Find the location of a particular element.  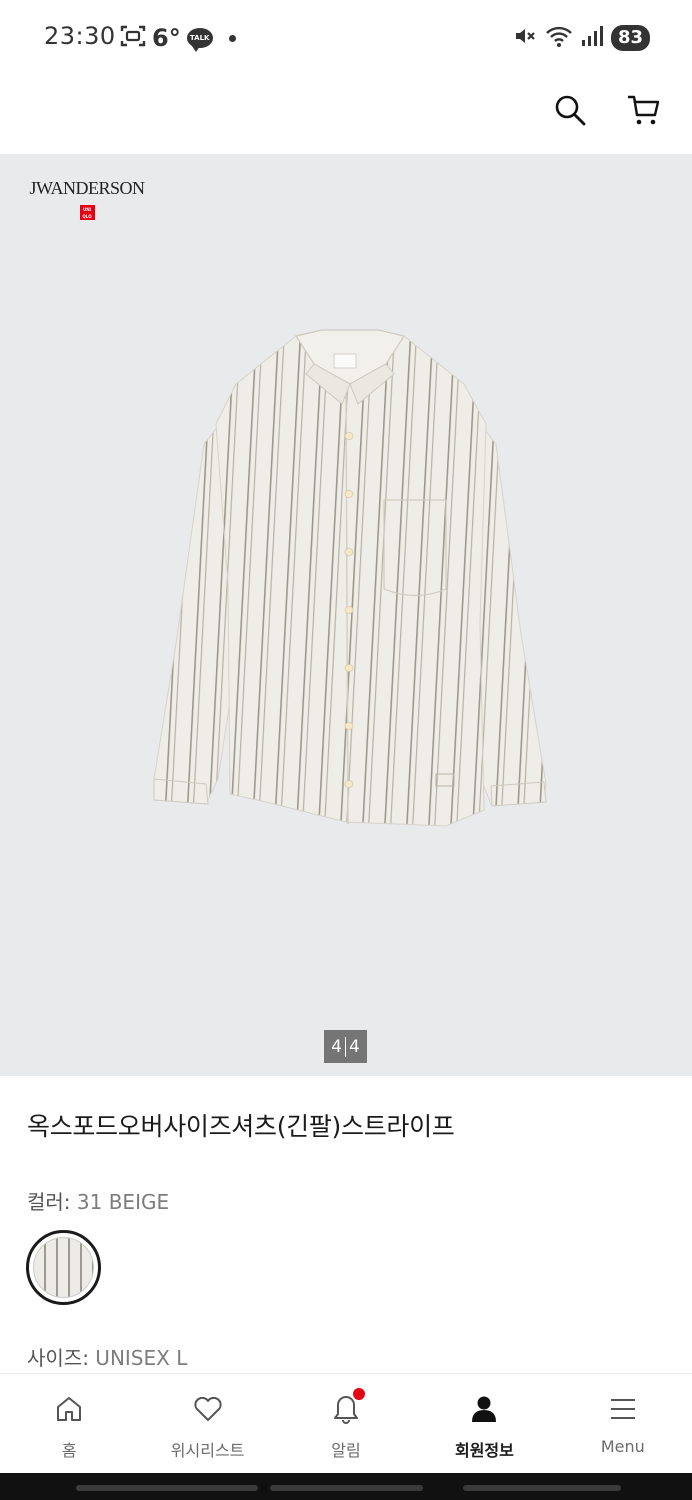

color-swatch-beige is located at coordinates (63, 1267).